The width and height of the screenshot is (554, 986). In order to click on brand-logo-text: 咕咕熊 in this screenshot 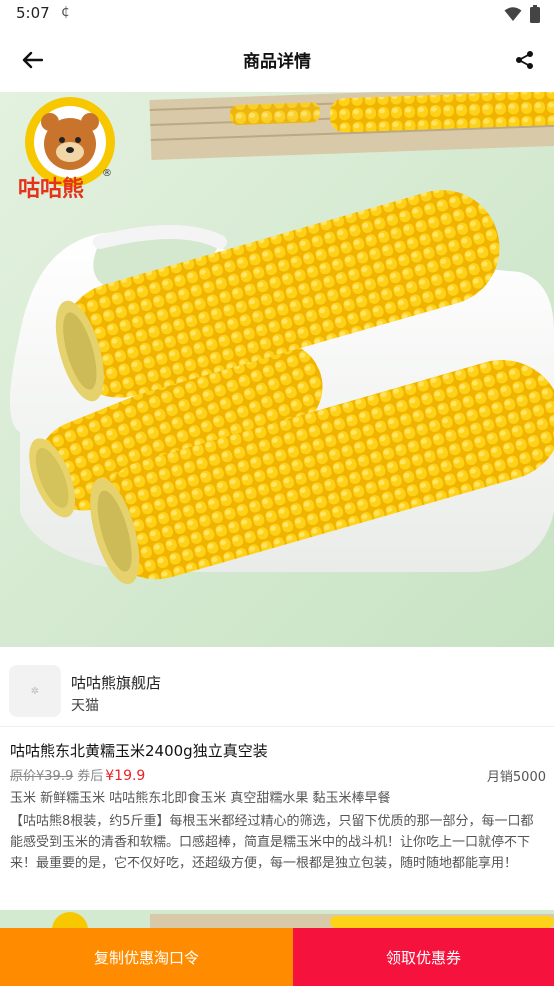, I will do `click(51, 189)`.